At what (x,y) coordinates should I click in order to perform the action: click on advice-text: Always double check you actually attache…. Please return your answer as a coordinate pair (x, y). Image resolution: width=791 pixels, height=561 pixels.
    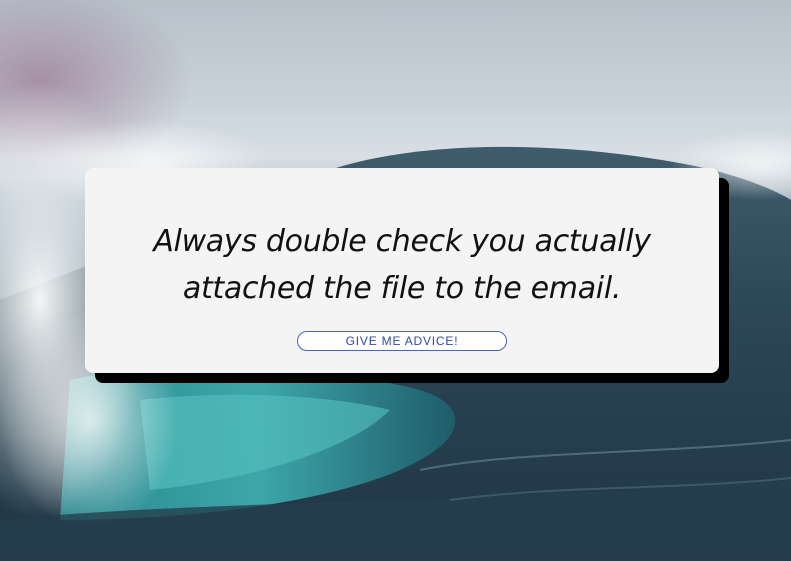
    Looking at the image, I should click on (402, 265).